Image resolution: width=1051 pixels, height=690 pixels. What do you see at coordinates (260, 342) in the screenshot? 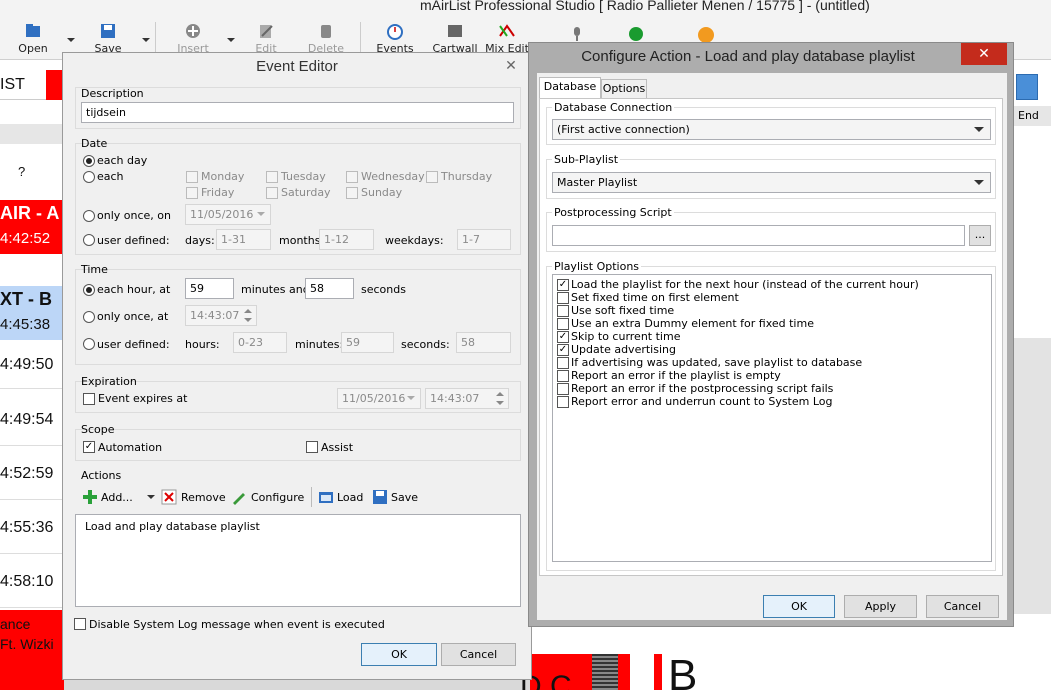
I see `hours-input: 0-23` at bounding box center [260, 342].